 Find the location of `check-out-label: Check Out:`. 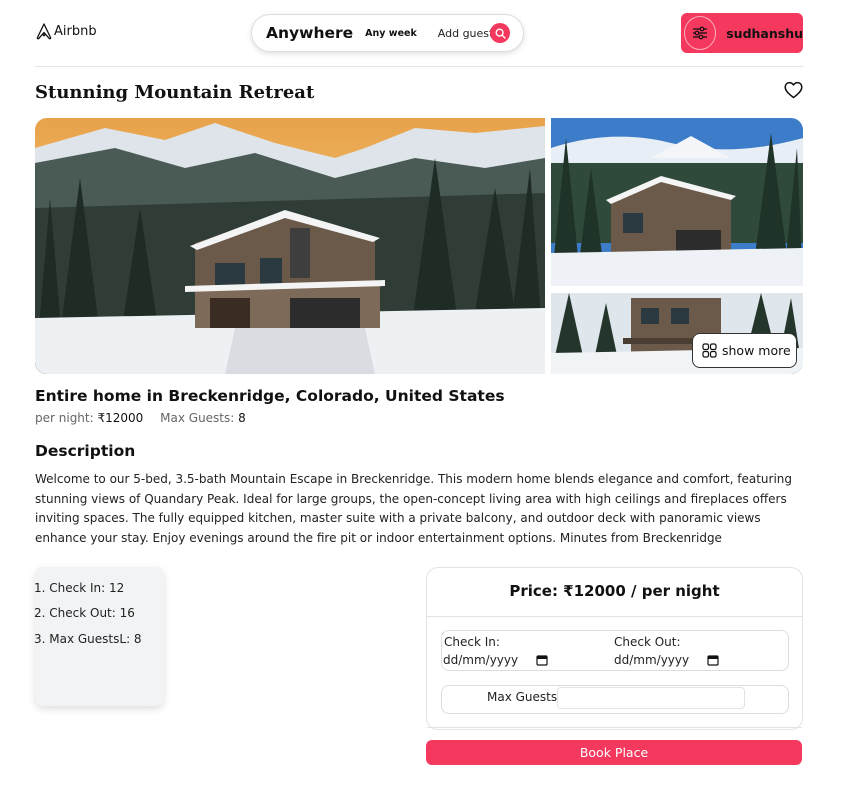

check-out-label: Check Out: is located at coordinates (647, 642).